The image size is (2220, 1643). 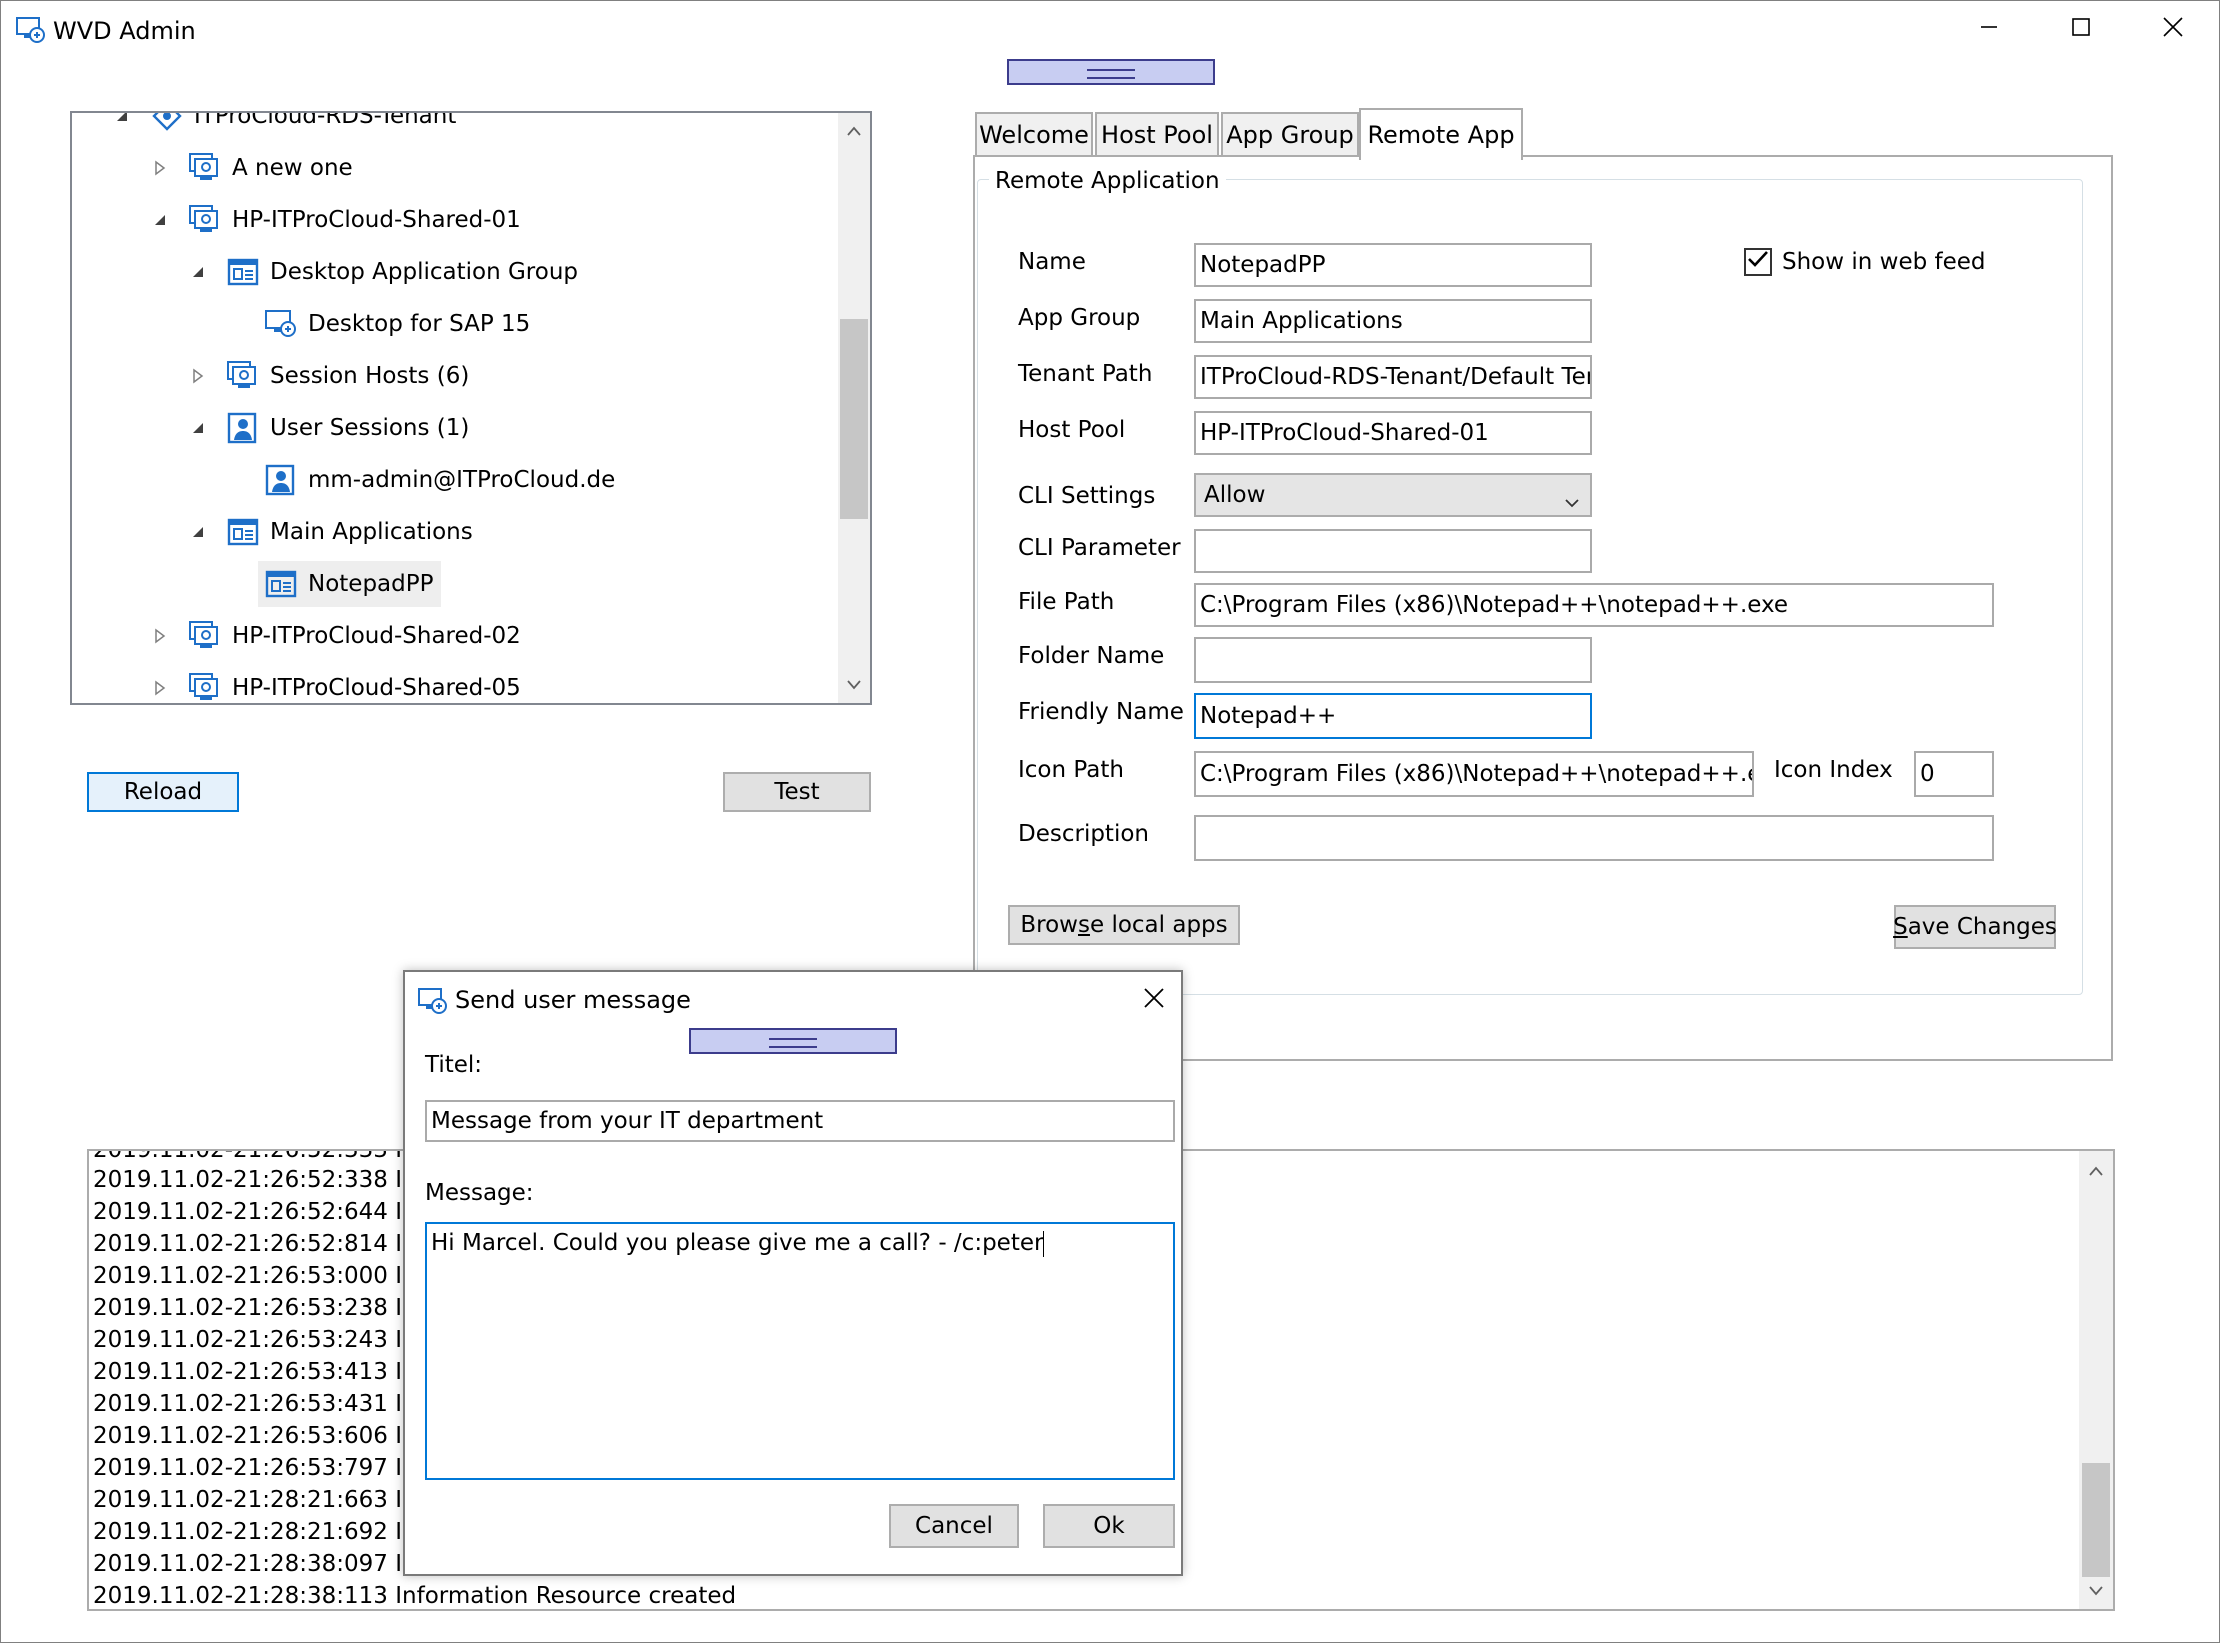 I want to click on tree-node: Main Applications, so click(x=337, y=532).